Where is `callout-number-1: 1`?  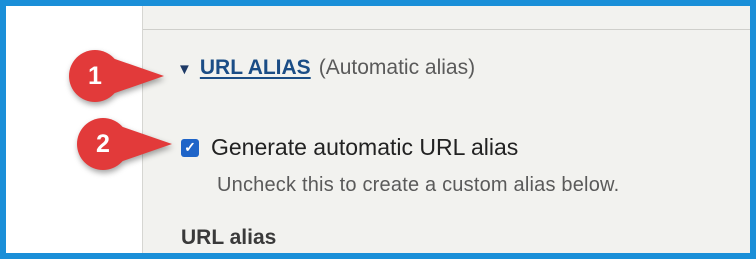 callout-number-1: 1 is located at coordinates (95, 75).